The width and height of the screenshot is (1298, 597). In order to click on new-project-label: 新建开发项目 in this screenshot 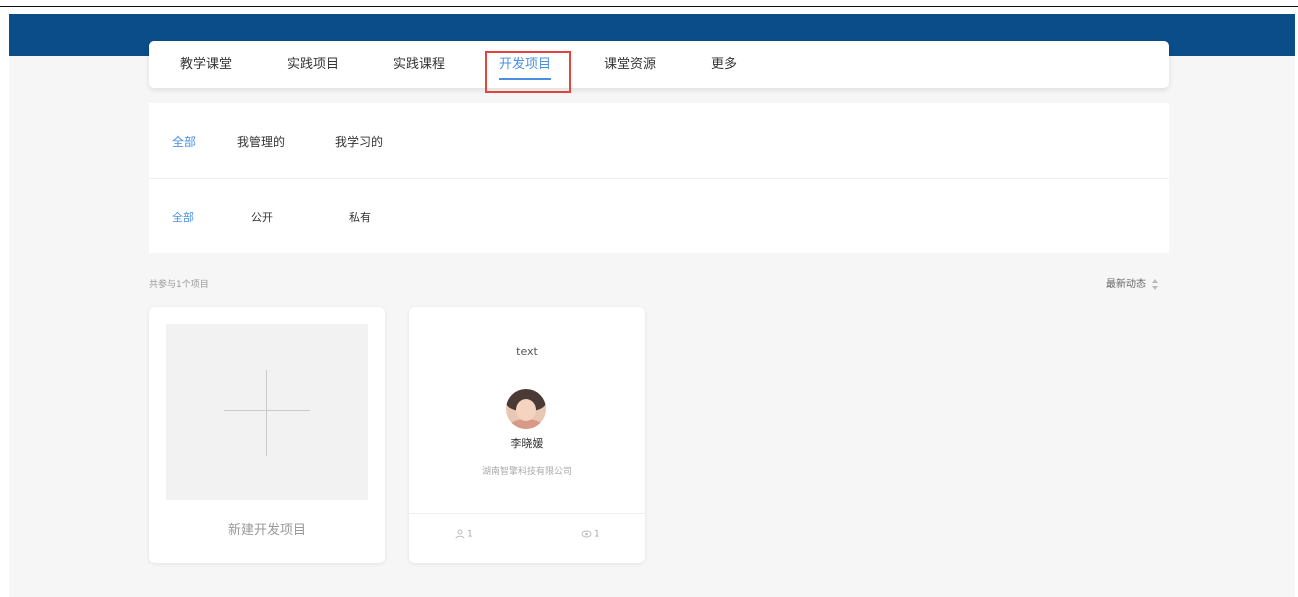, I will do `click(266, 530)`.